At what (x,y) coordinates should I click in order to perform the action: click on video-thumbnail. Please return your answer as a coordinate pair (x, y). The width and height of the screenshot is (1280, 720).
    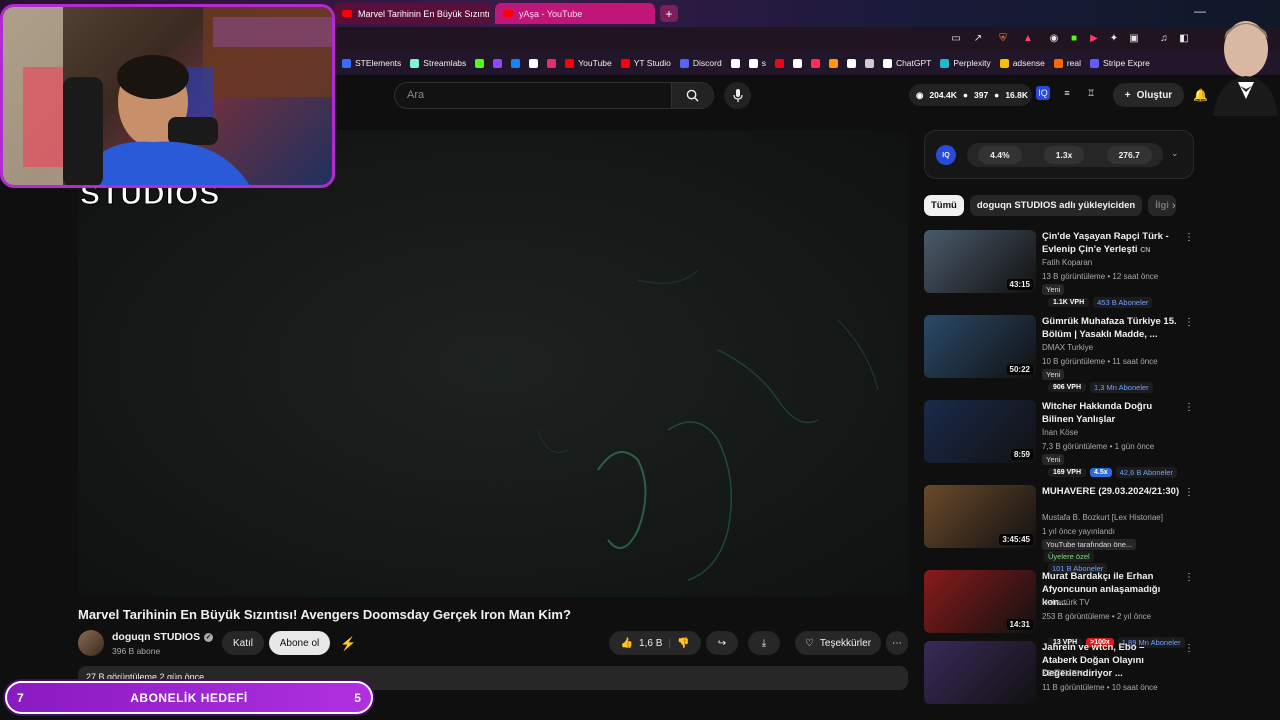
    Looking at the image, I should click on (980, 672).